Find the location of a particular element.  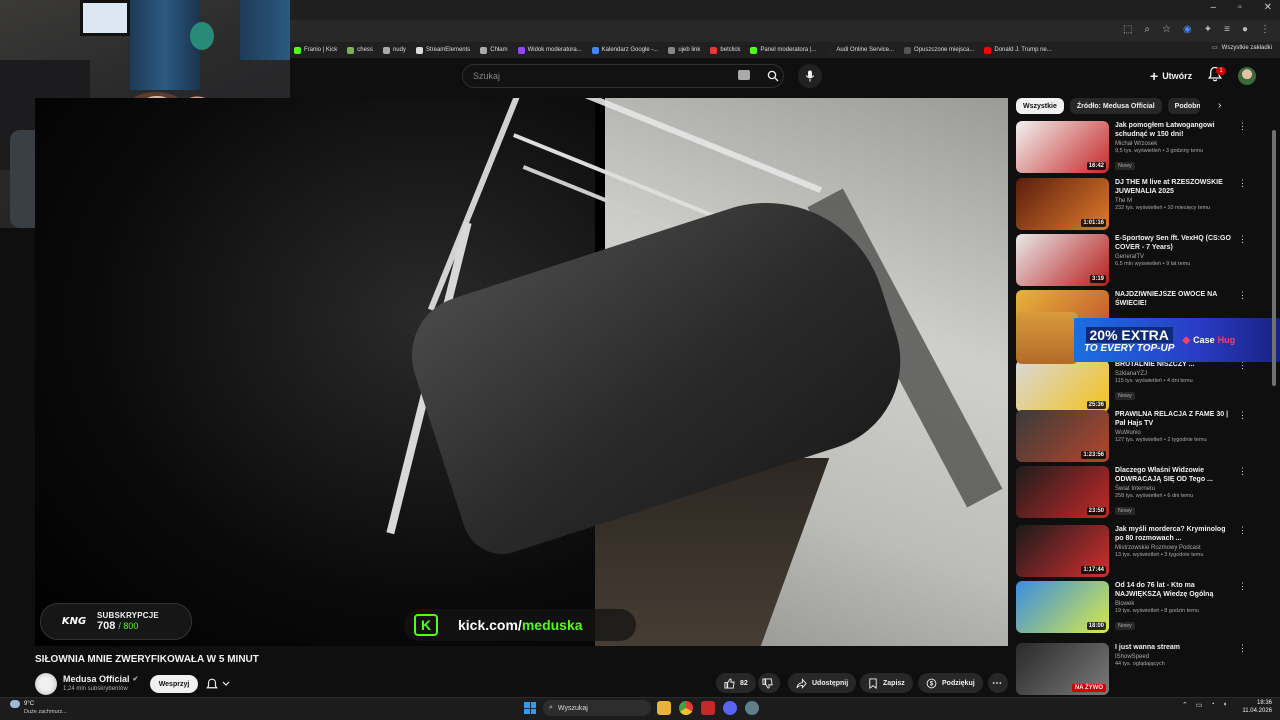

more-actions-button: ⋯ is located at coordinates (998, 683).